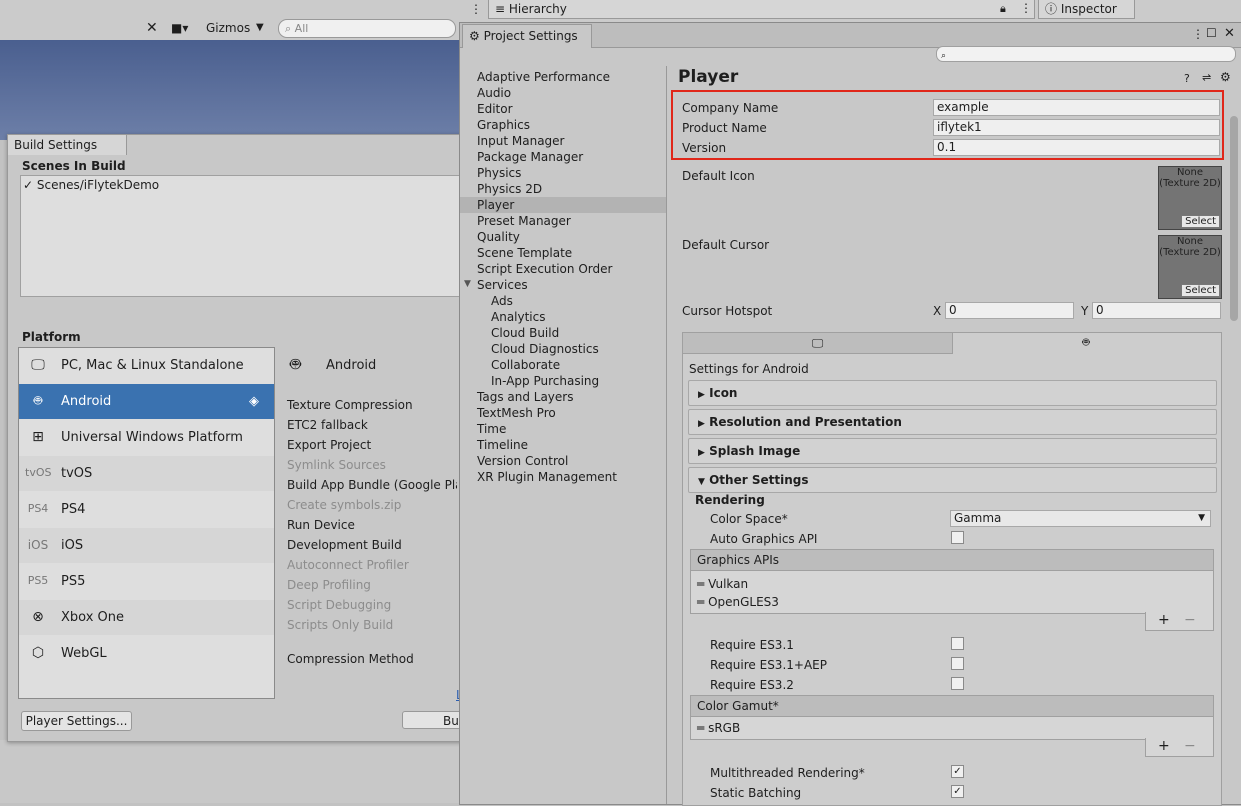  I want to click on platform-item-pc: 🖵︎ PC, Mac & Linux Standalone, so click(146, 365).